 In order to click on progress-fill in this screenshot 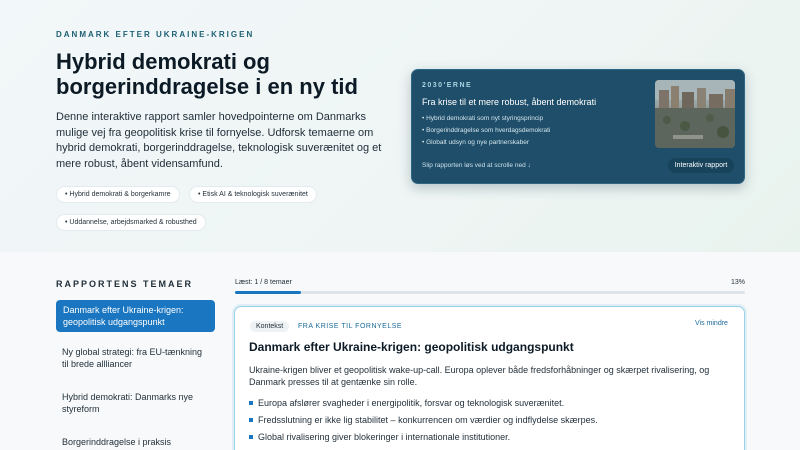, I will do `click(268, 292)`.